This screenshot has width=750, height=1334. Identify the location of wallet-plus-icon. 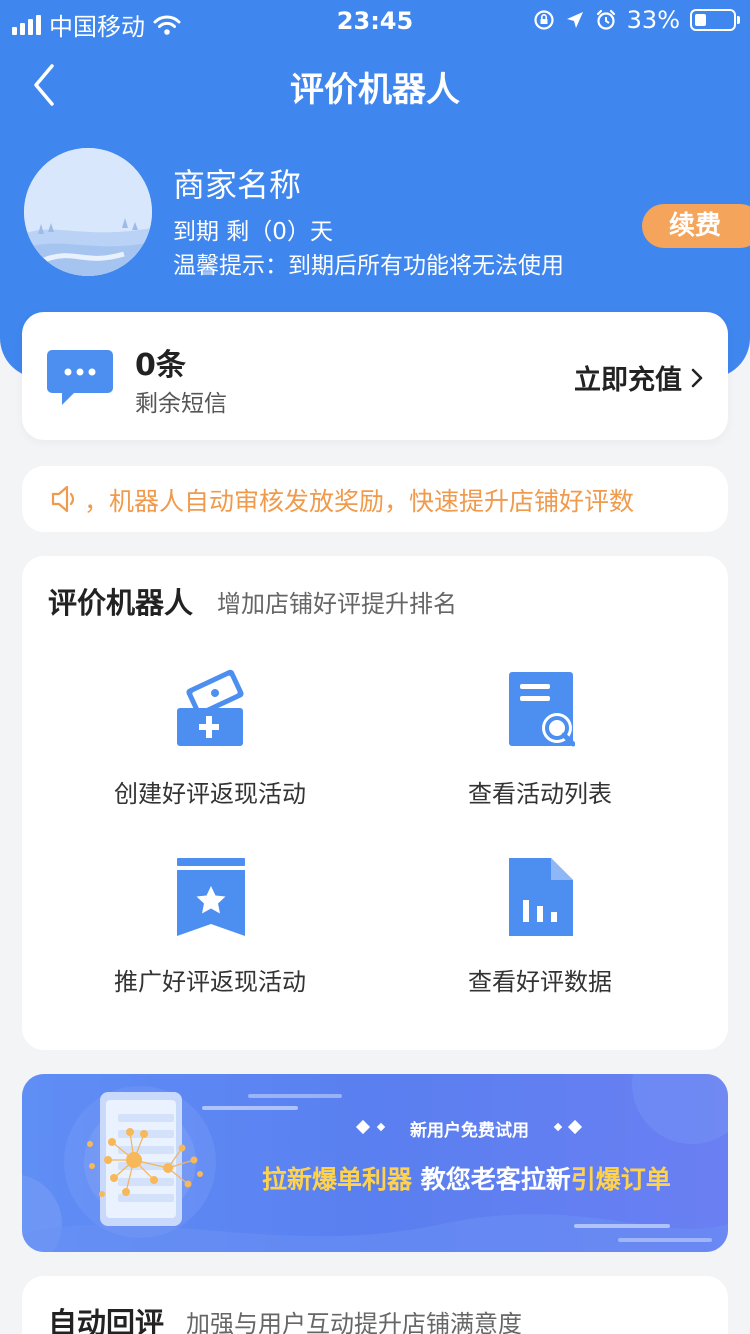
(210, 707).